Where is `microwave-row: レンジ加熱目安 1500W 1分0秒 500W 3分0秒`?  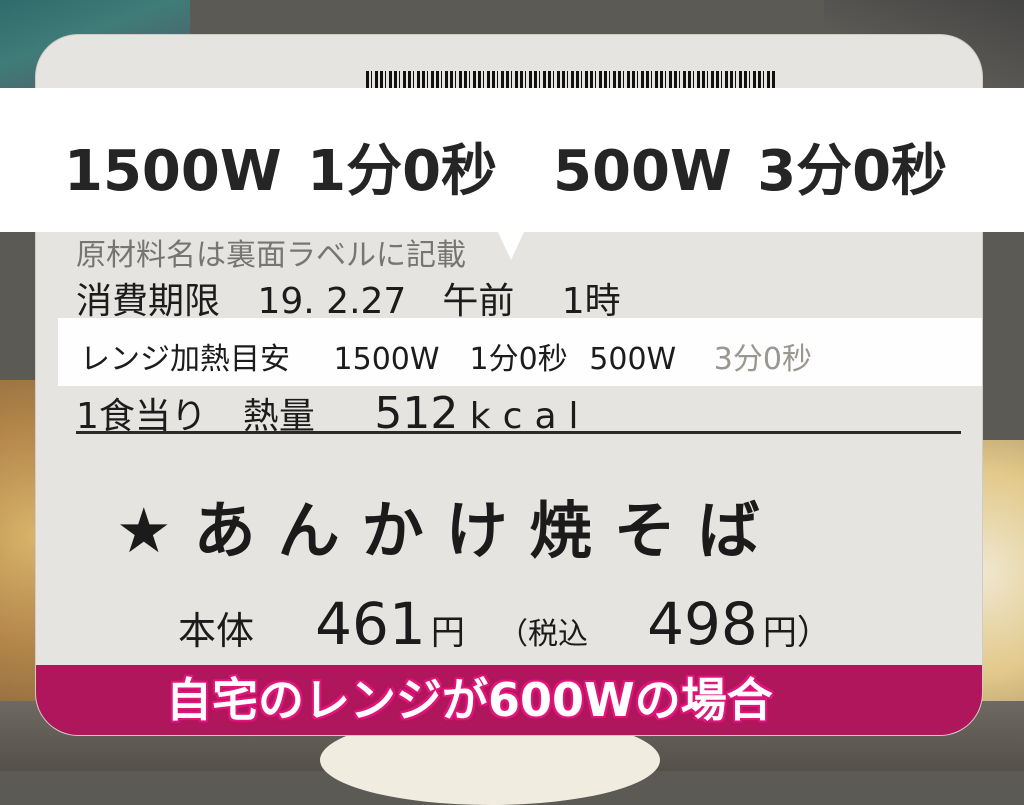 microwave-row: レンジ加熱目安 1500W 1分0秒 500W 3分0秒 is located at coordinates (446, 356).